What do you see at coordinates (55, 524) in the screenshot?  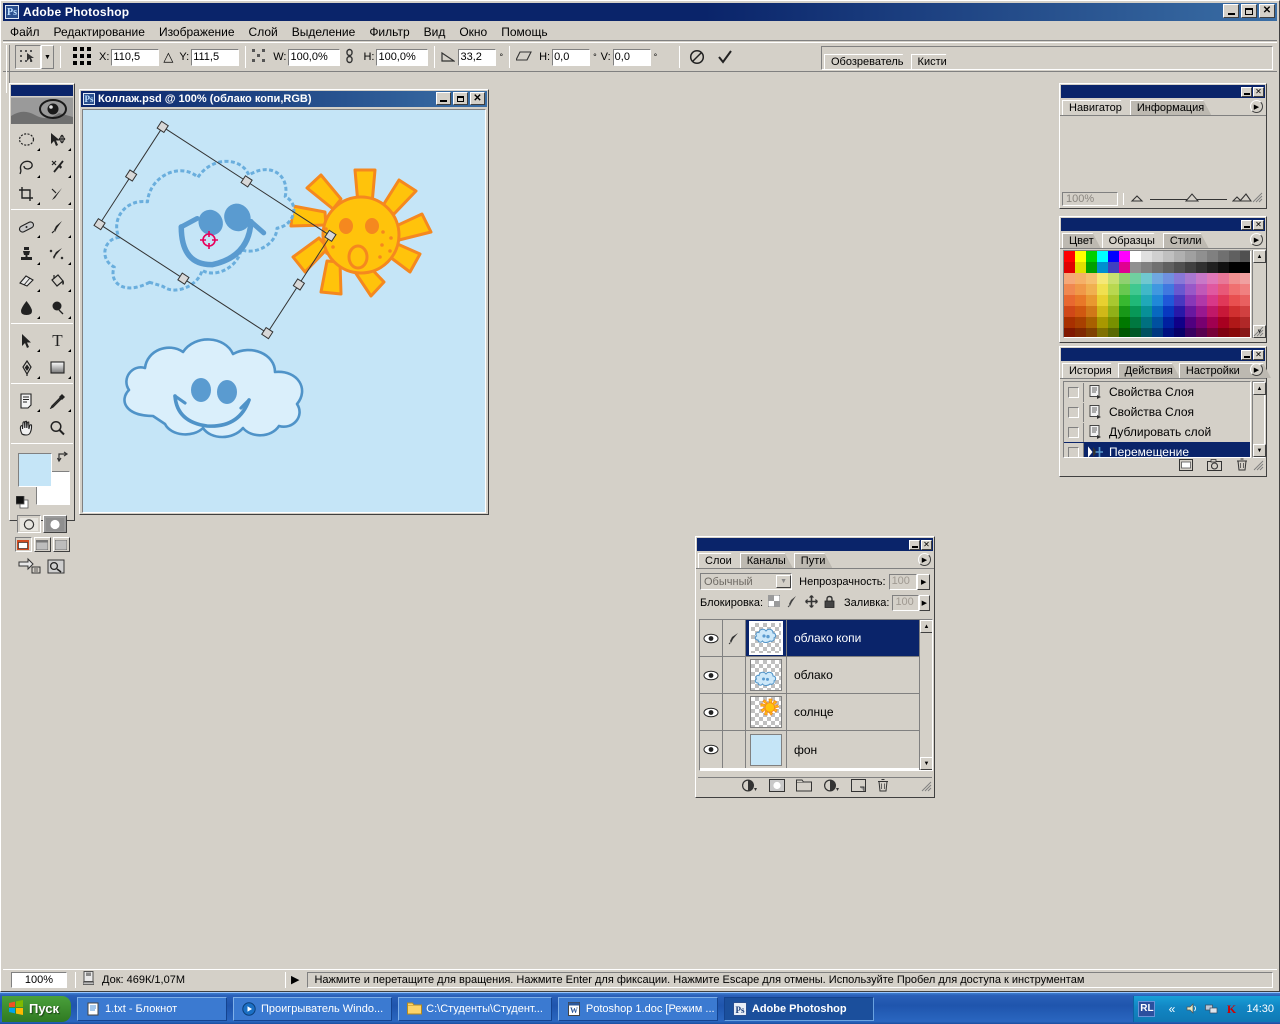 I see `quick-mask-mode-button` at bounding box center [55, 524].